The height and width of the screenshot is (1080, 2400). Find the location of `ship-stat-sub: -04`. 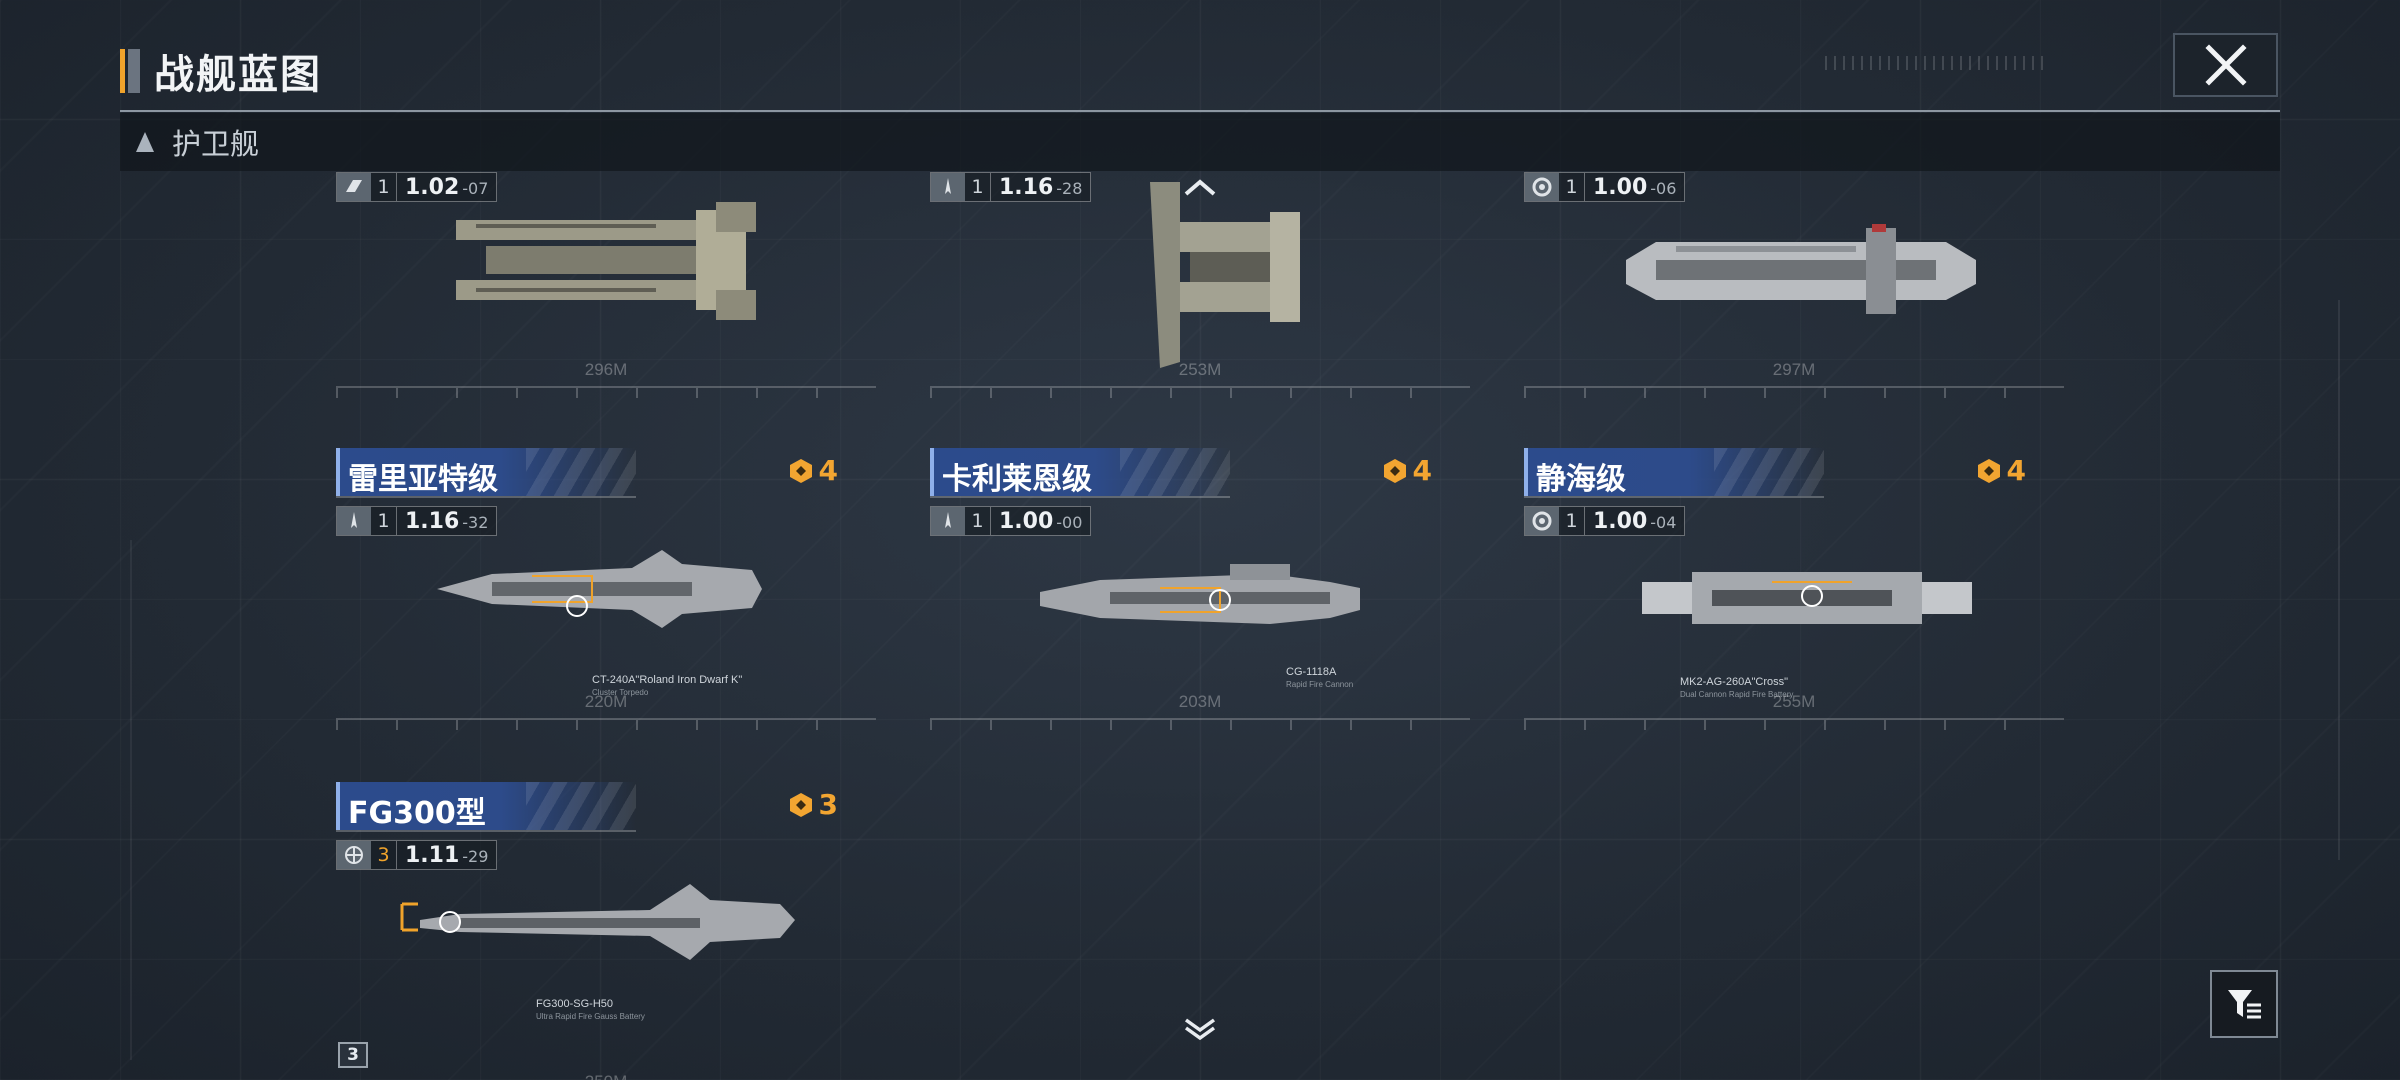

ship-stat-sub: -04 is located at coordinates (1663, 522).